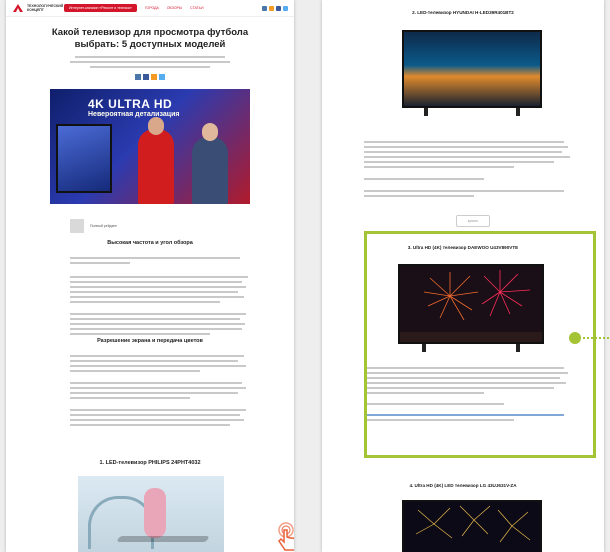 The width and height of the screenshot is (610, 552). What do you see at coordinates (156, 126) in the screenshot?
I see `hero-person-red-head` at bounding box center [156, 126].